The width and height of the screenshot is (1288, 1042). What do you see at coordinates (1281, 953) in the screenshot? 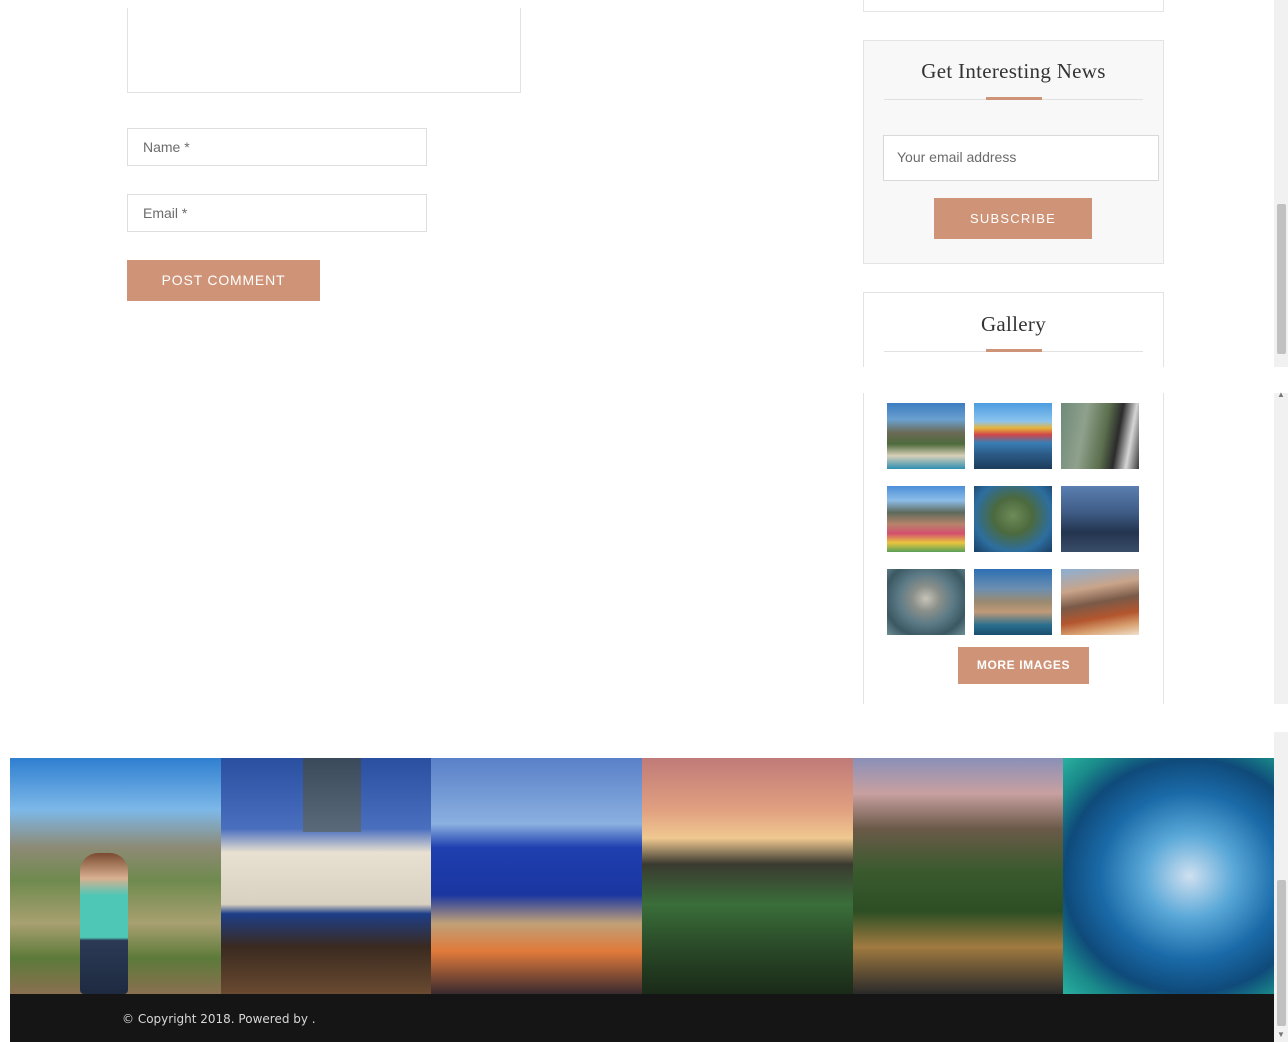
I see `scrollbar-thumb-lower` at bounding box center [1281, 953].